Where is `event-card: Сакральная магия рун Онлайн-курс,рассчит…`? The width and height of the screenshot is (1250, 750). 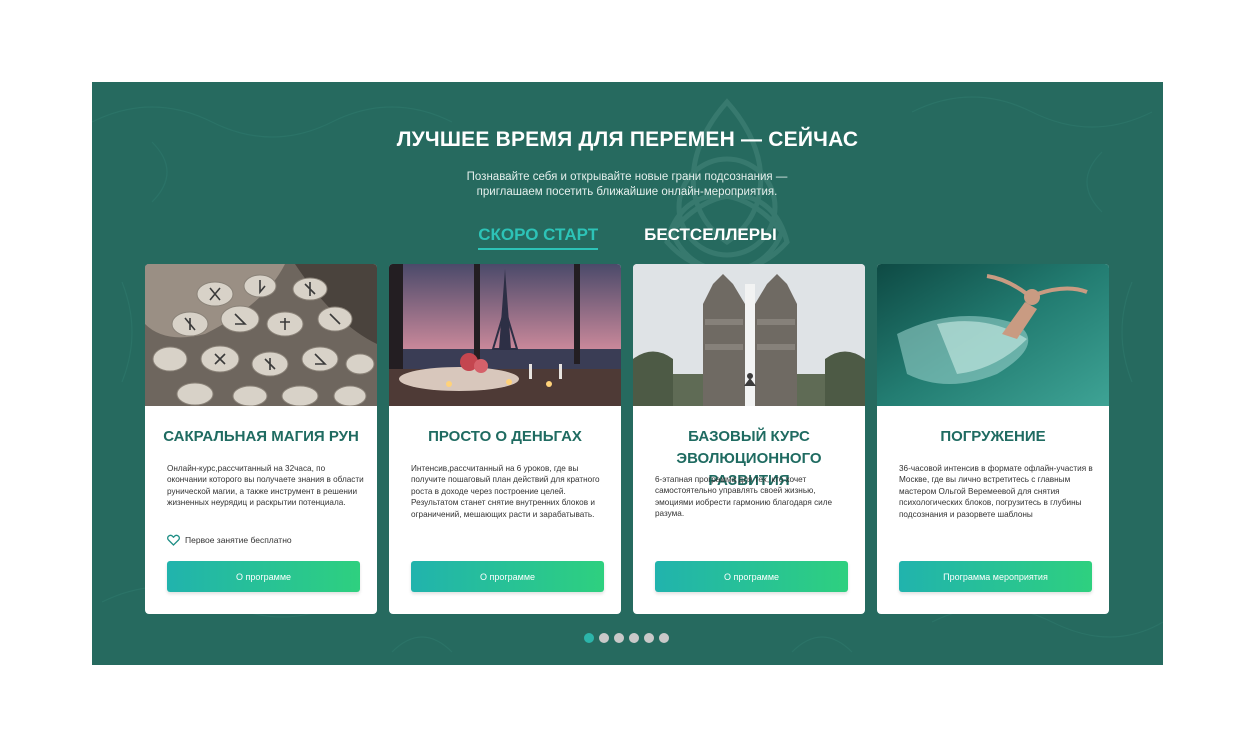 event-card: Сакральная магия рун Онлайн-курс,рассчит… is located at coordinates (261, 439).